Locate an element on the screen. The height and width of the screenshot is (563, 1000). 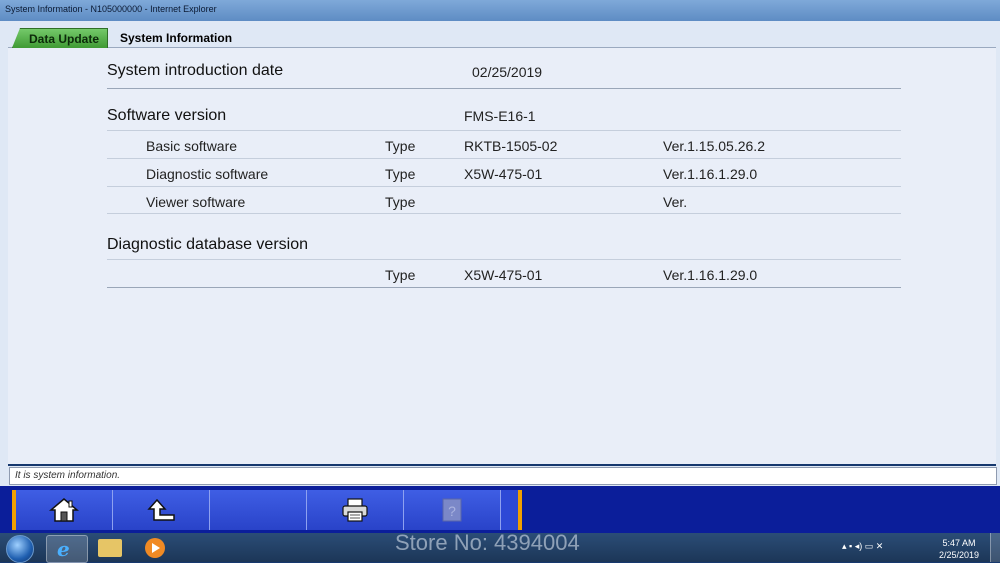
viewer-software-name: Viewer software is located at coordinates (196, 202).